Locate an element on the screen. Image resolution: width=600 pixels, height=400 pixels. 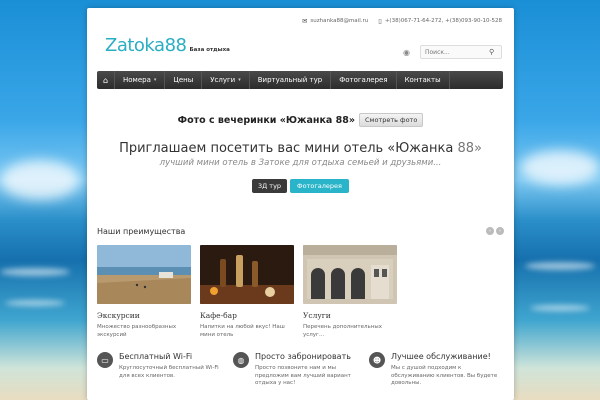
card-description: Множество разнообразных экскурсий is located at coordinates (137, 331).